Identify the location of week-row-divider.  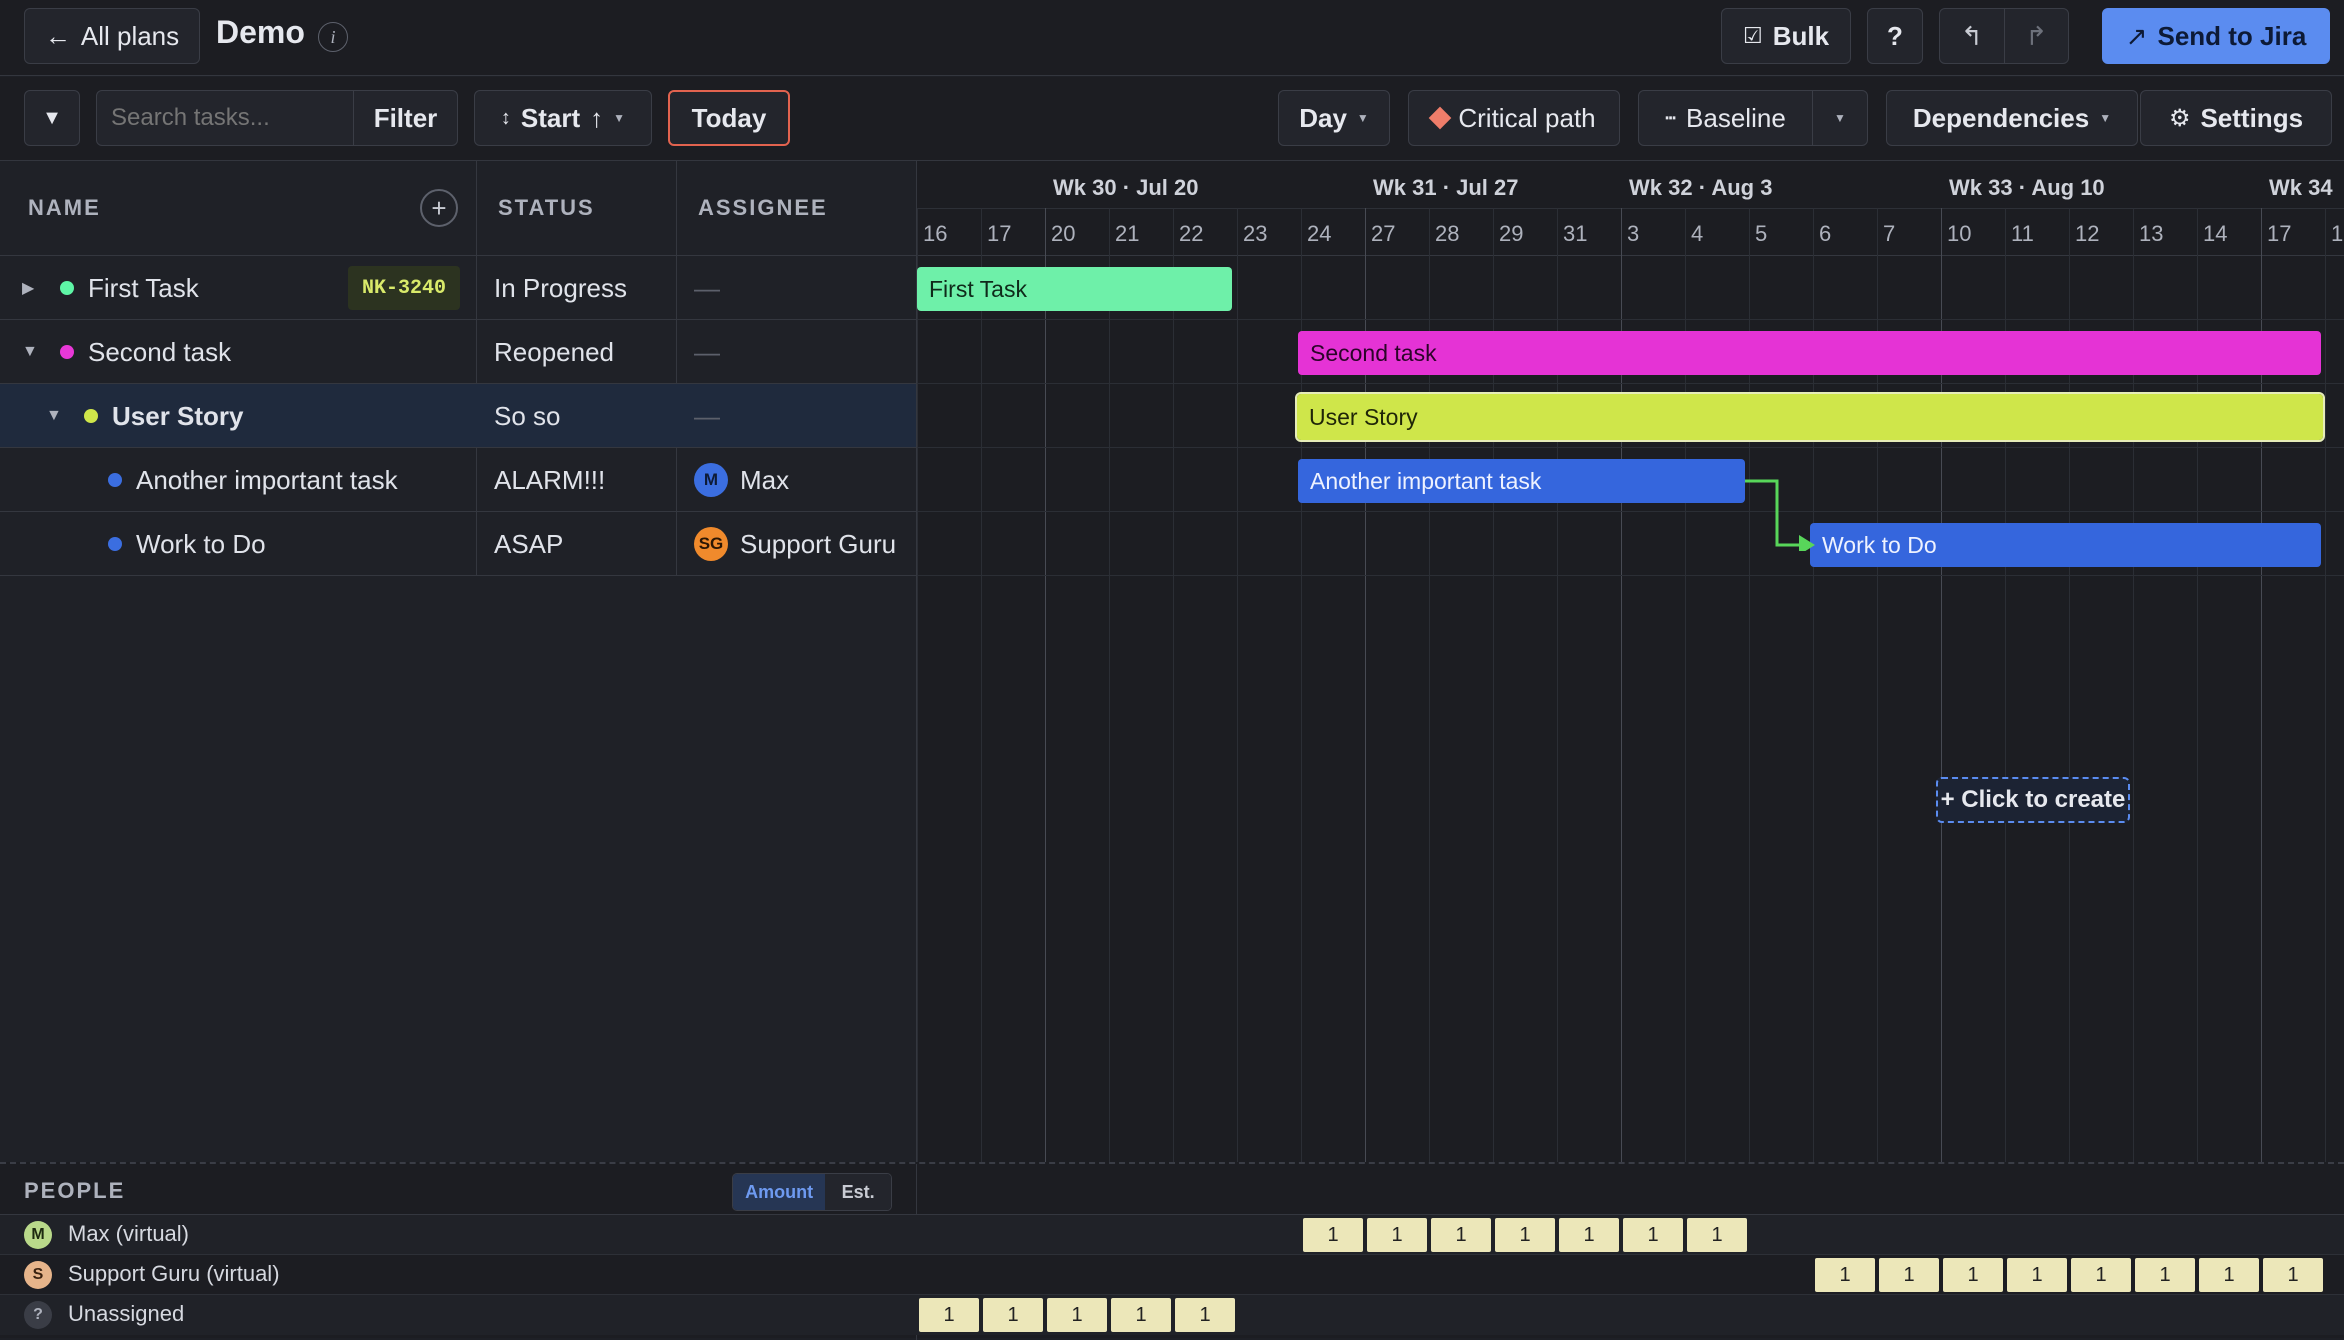
(1630, 208).